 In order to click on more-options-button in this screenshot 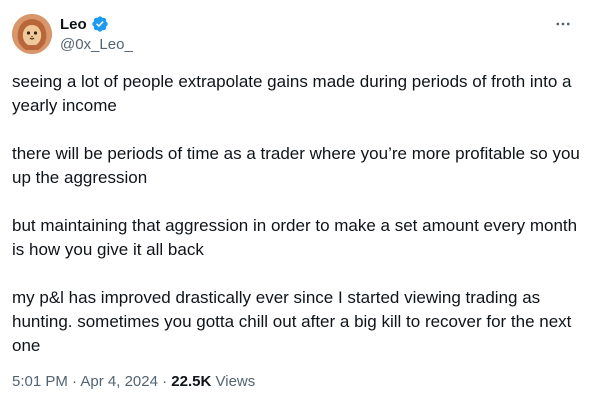, I will do `click(563, 24)`.